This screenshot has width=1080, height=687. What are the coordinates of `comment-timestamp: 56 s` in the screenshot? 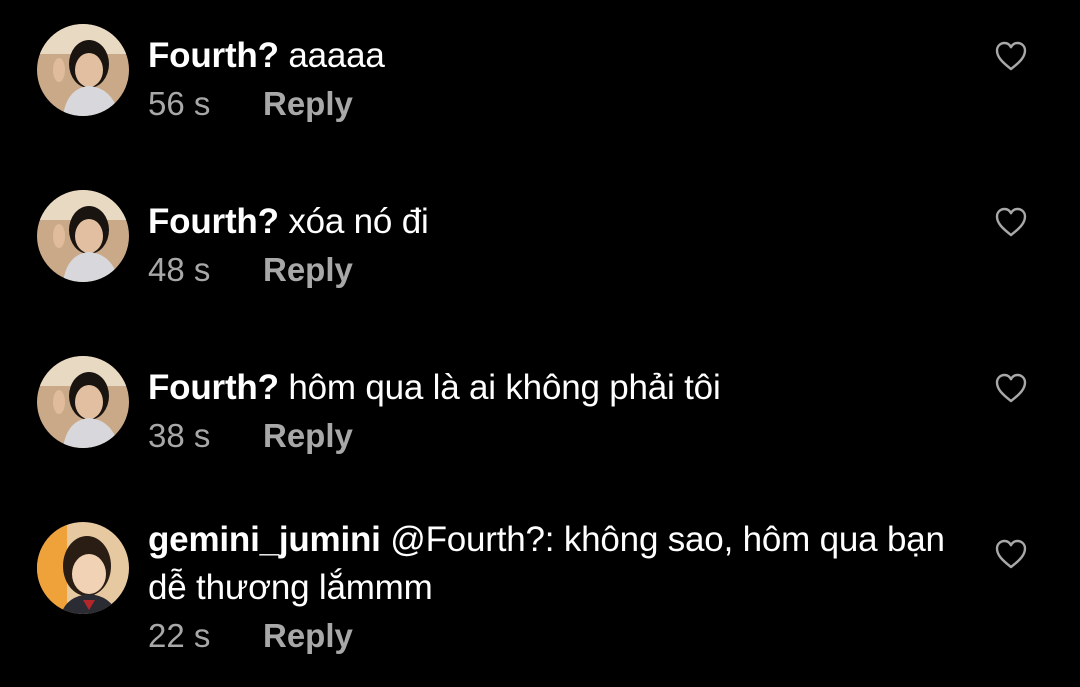 It's located at (179, 103).